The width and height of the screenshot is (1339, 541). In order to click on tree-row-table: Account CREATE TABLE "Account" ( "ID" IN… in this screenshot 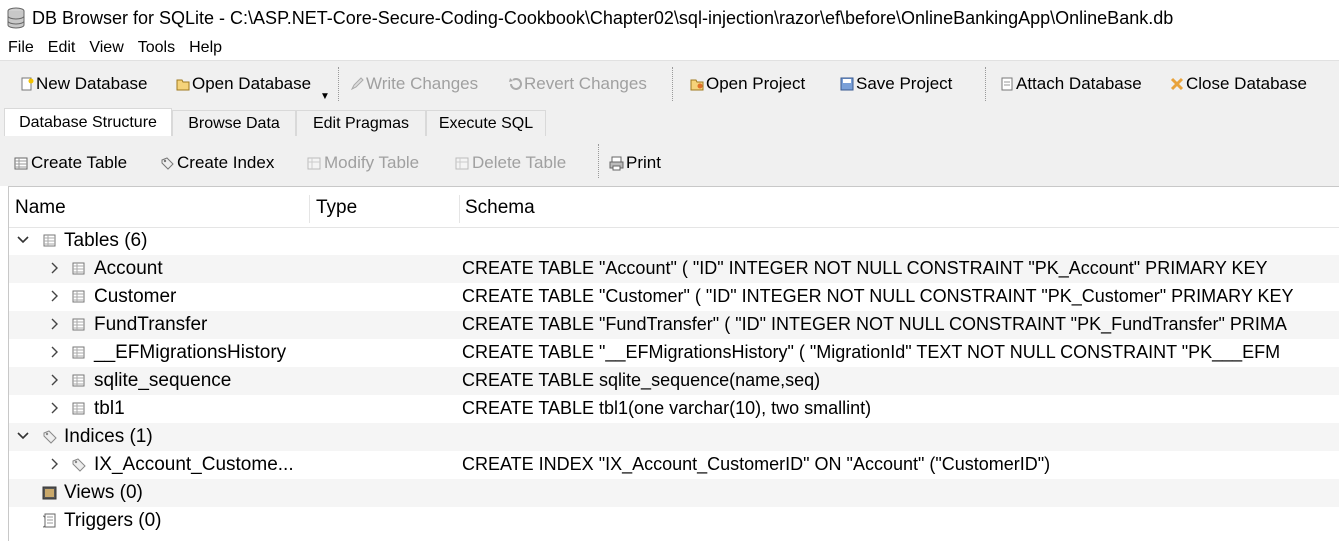, I will do `click(674, 269)`.